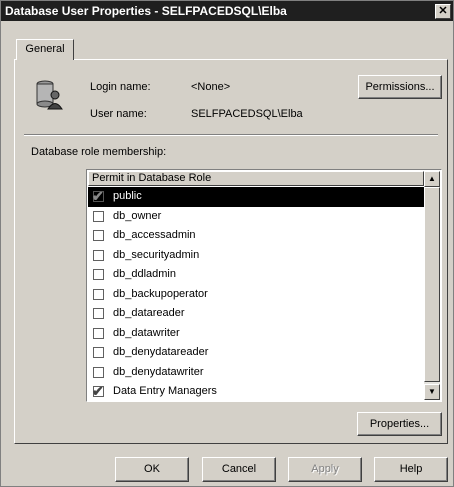 The width and height of the screenshot is (454, 487). I want to click on role-list-item: ✔ public, so click(256, 197).